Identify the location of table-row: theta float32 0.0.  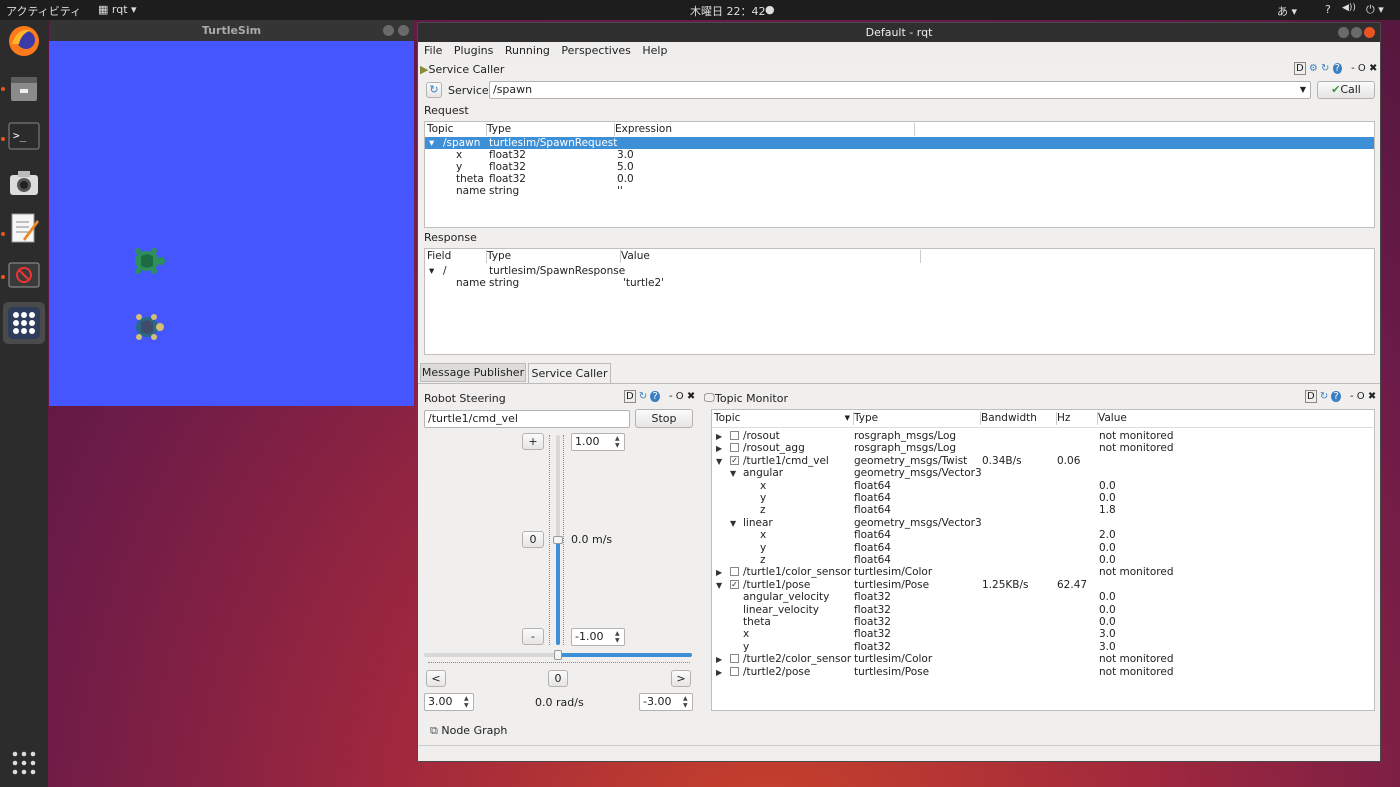
(1043, 622).